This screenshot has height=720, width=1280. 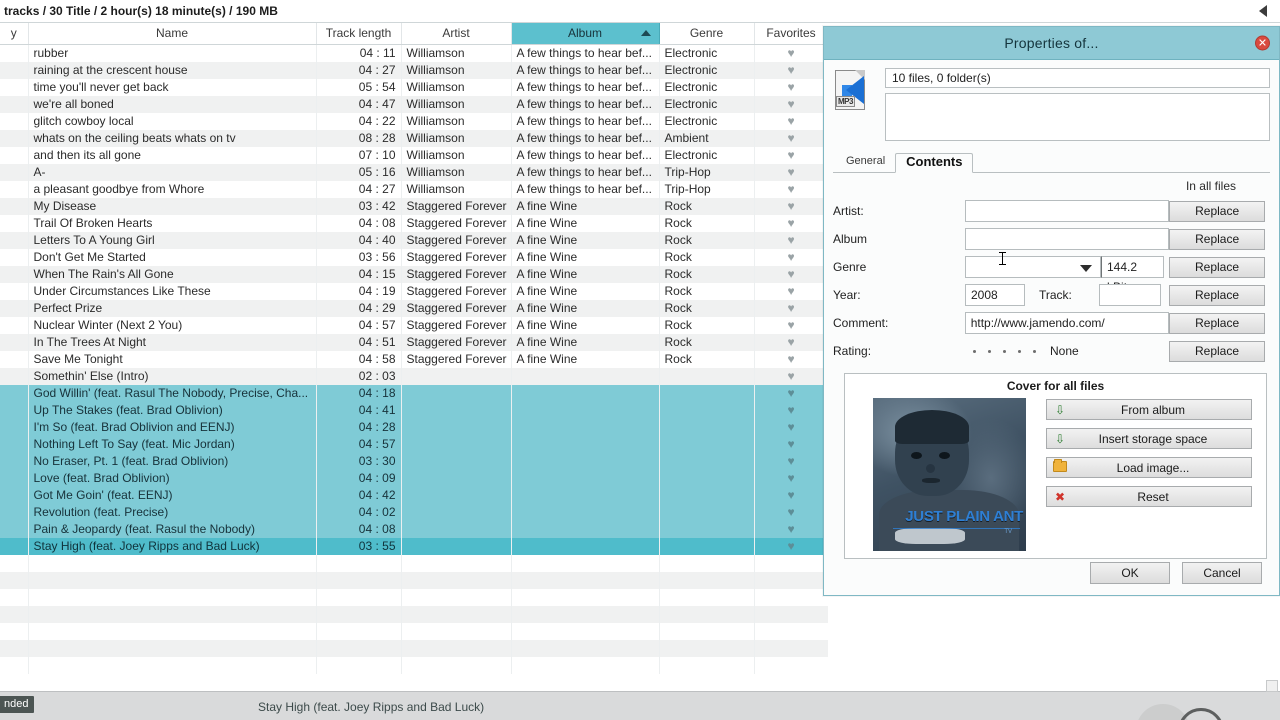 What do you see at coordinates (414, 478) in the screenshot?
I see `table-row: Love (feat. Brad Oblivion) 04 : 09 ♥` at bounding box center [414, 478].